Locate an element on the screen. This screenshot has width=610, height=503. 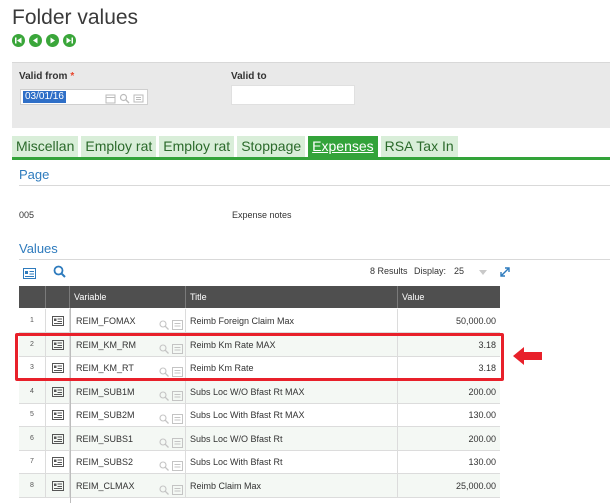
variable-cell: REIM_CLMAX is located at coordinates (128, 485).